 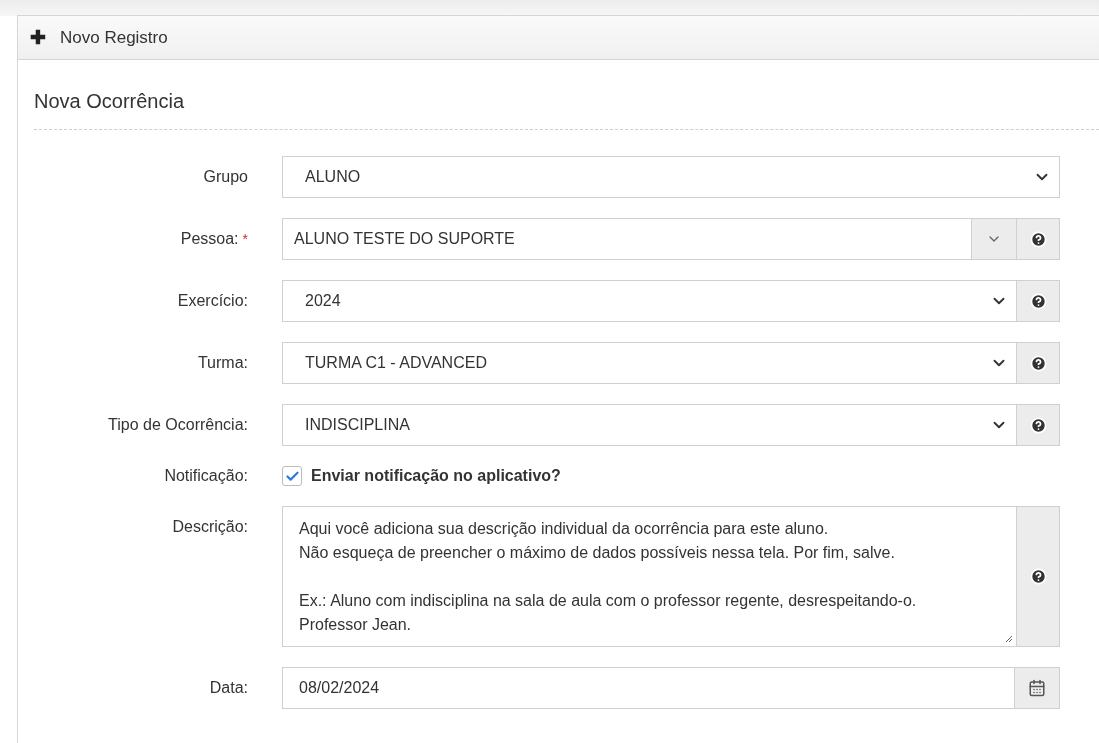 I want to click on date-field: 08/02/2024, so click(x=648, y=688).